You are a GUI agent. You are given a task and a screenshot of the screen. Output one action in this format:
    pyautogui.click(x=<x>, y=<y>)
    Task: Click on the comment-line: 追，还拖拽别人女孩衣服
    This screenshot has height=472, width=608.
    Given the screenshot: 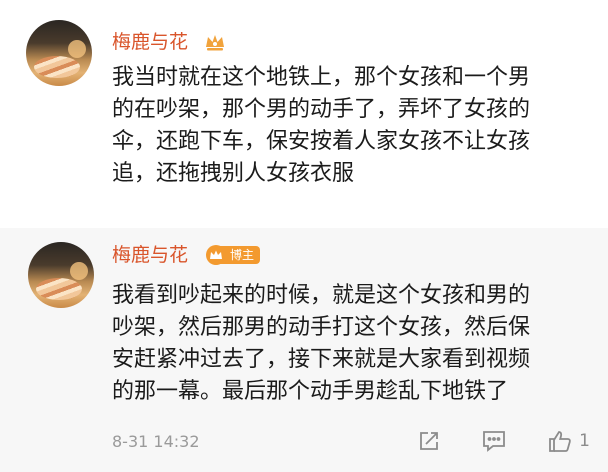 What is the action you would take?
    pyautogui.click(x=233, y=173)
    